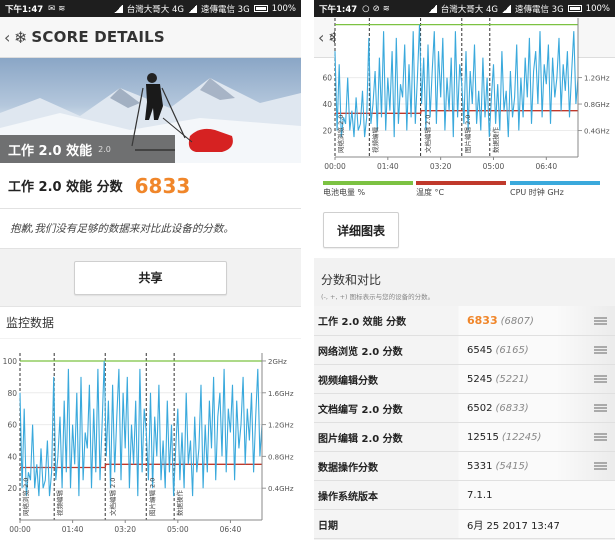 This screenshot has width=615, height=540. What do you see at coordinates (461, 183) in the screenshot?
I see `legend-temperature-swatch` at bounding box center [461, 183].